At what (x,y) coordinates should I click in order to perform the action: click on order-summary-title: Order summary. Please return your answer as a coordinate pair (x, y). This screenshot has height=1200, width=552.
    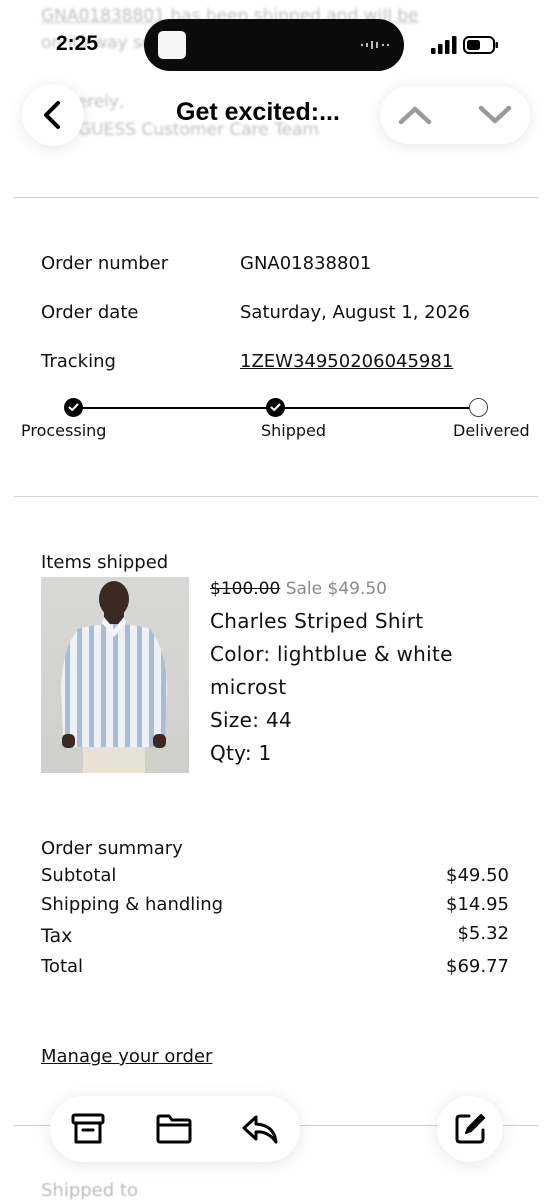
    Looking at the image, I should click on (112, 848).